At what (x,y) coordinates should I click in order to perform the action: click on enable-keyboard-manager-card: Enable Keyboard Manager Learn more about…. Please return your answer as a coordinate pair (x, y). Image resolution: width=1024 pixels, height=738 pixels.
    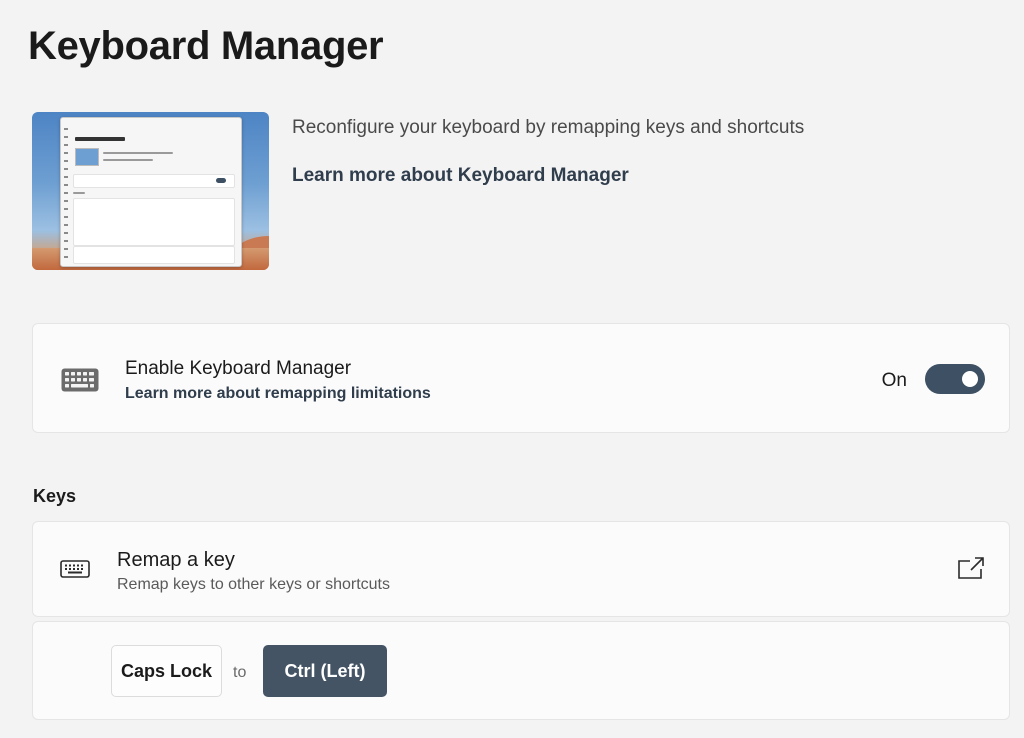
    Looking at the image, I should click on (521, 378).